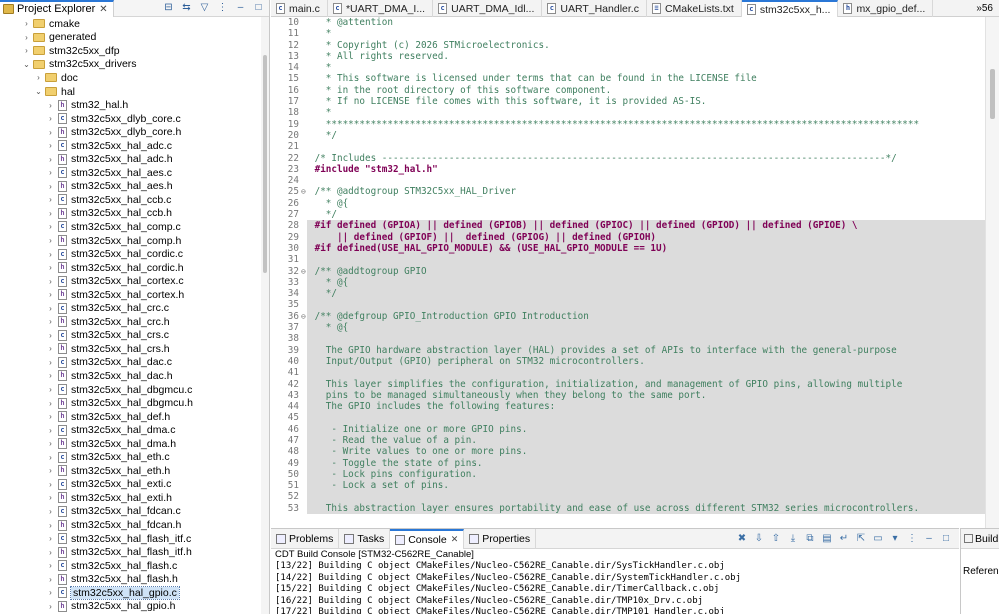 This screenshot has width=999, height=614. Describe the element at coordinates (130, 525) in the screenshot. I see `tree-item: › h stm32c5xx_hal_fdcan.h` at that location.